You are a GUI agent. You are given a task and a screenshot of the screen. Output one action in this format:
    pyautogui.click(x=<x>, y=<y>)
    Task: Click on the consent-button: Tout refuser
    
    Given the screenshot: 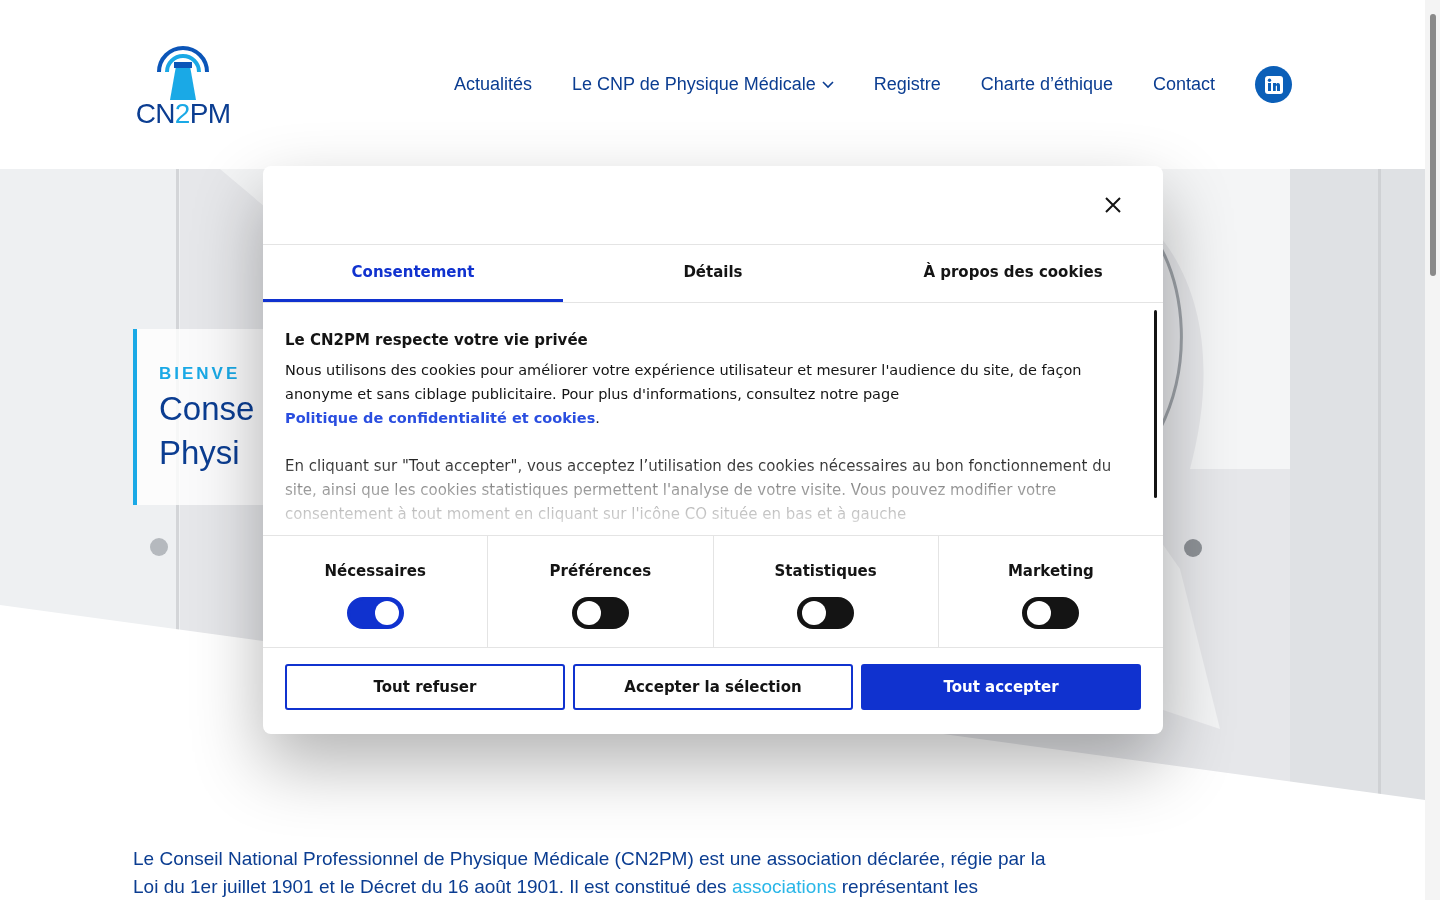 What is the action you would take?
    pyautogui.click(x=425, y=687)
    